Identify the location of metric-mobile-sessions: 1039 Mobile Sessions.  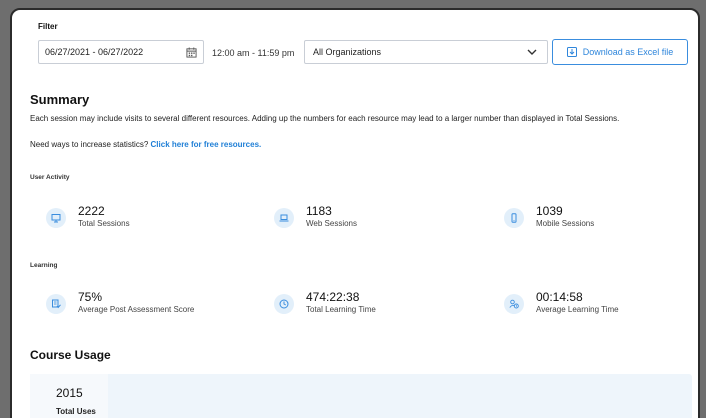
(549, 216).